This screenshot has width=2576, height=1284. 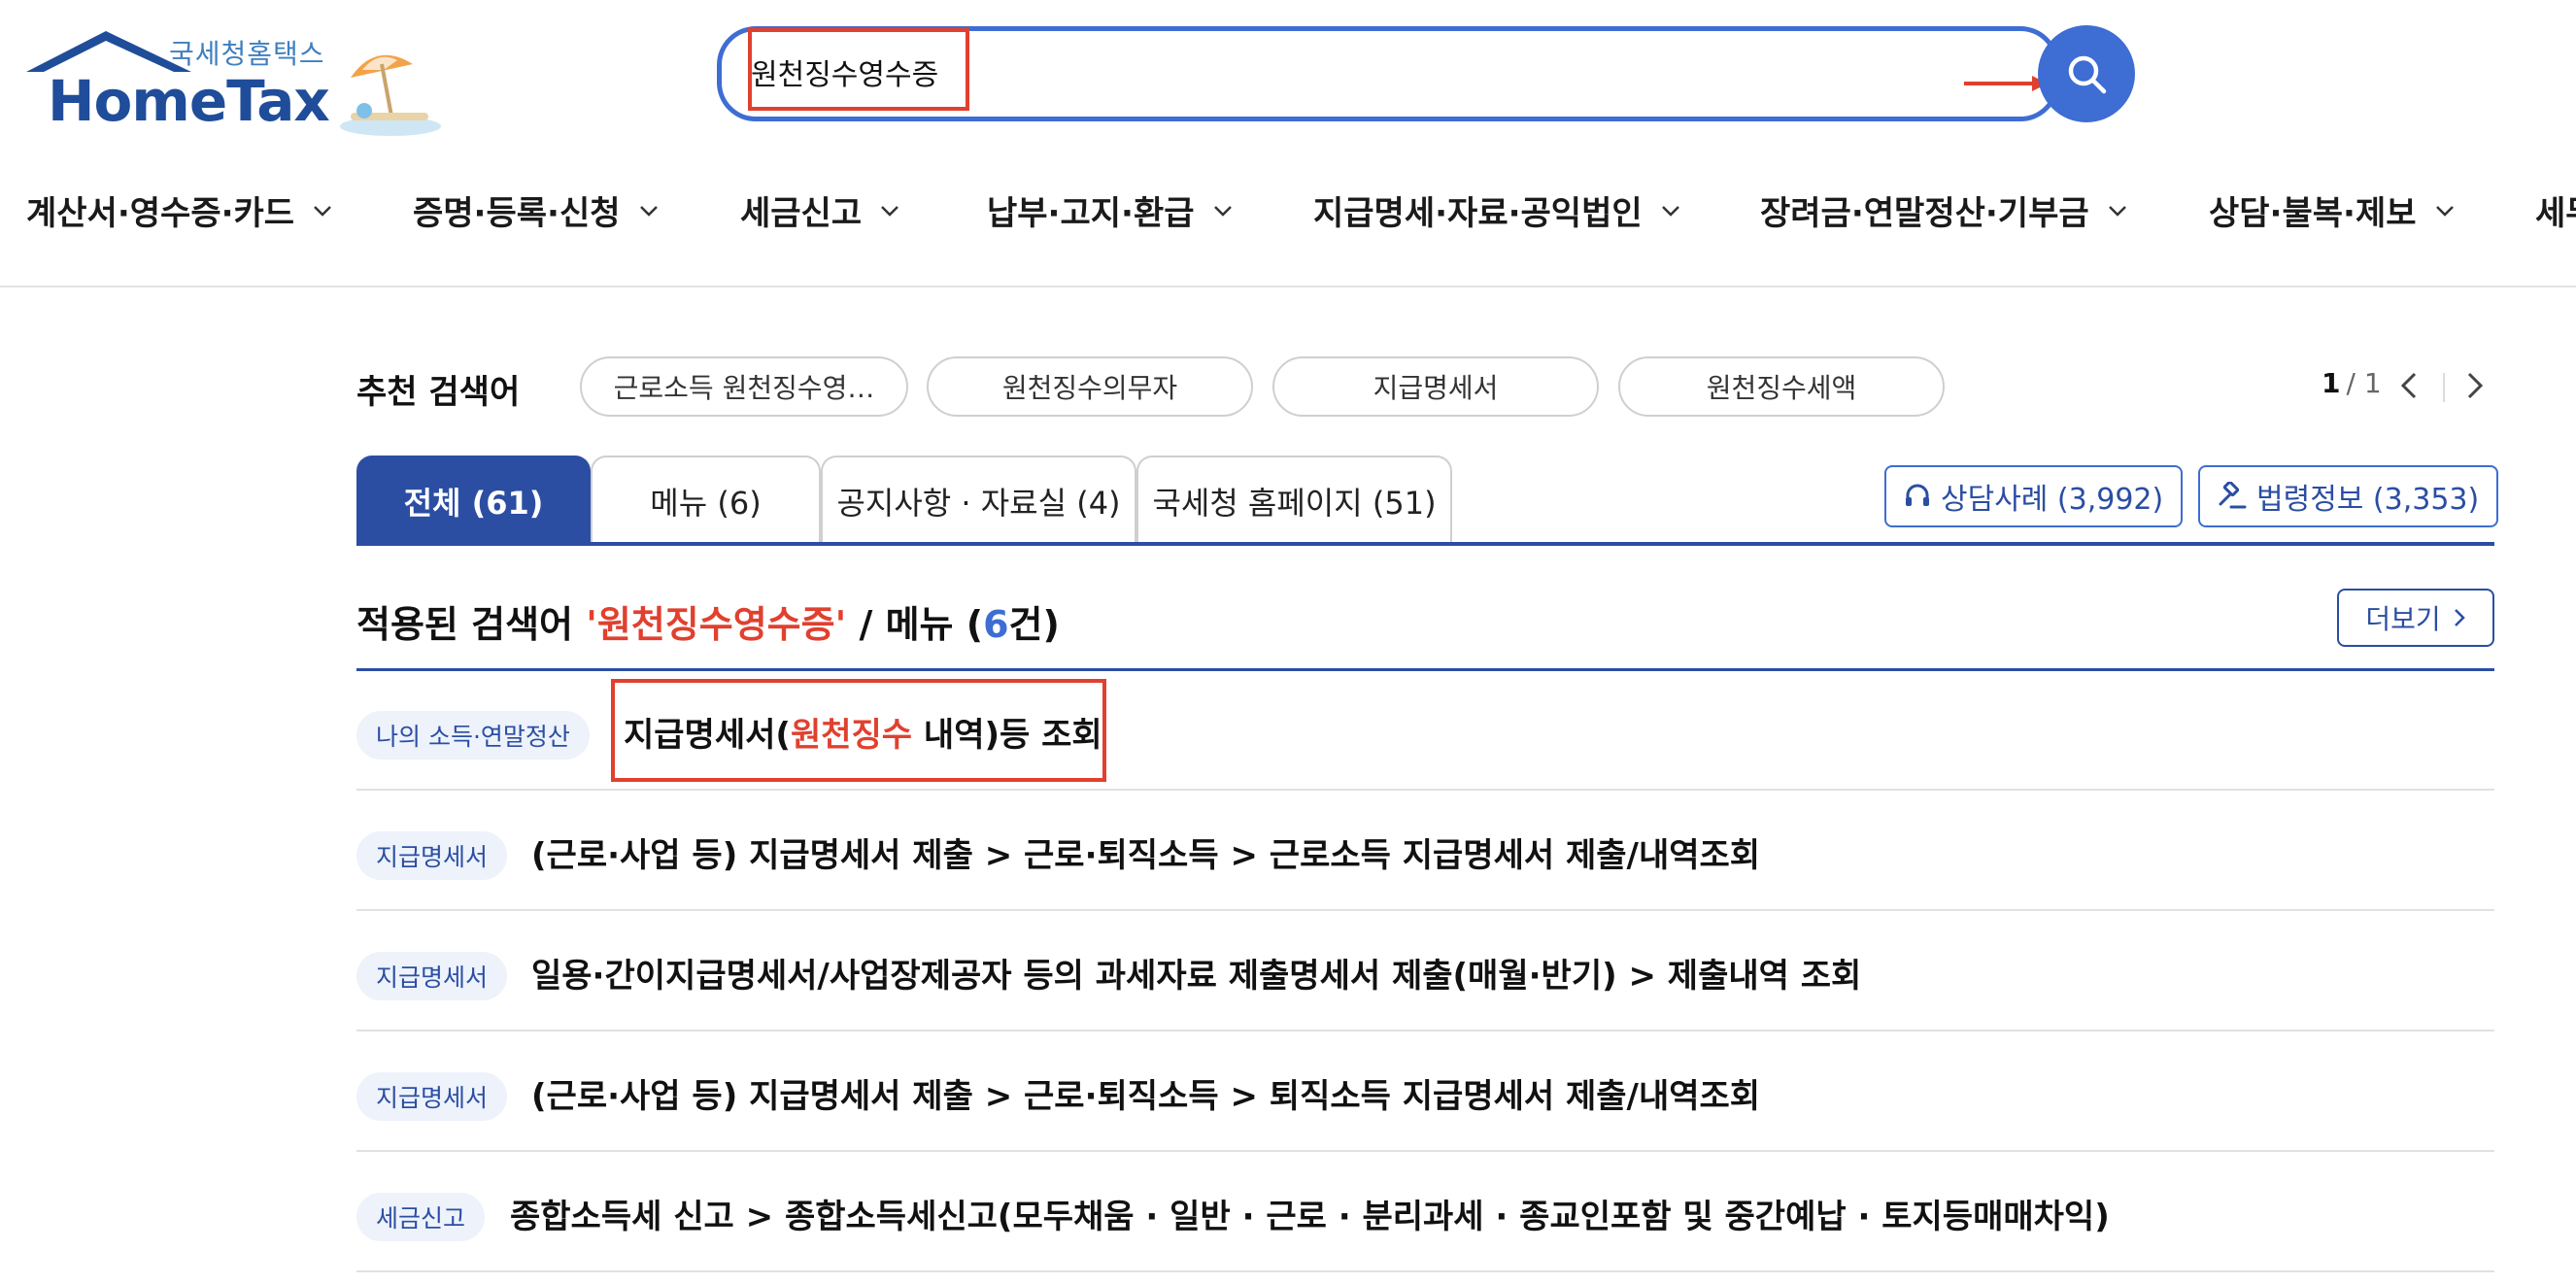 I want to click on search-term-highlight-box, so click(x=858, y=70).